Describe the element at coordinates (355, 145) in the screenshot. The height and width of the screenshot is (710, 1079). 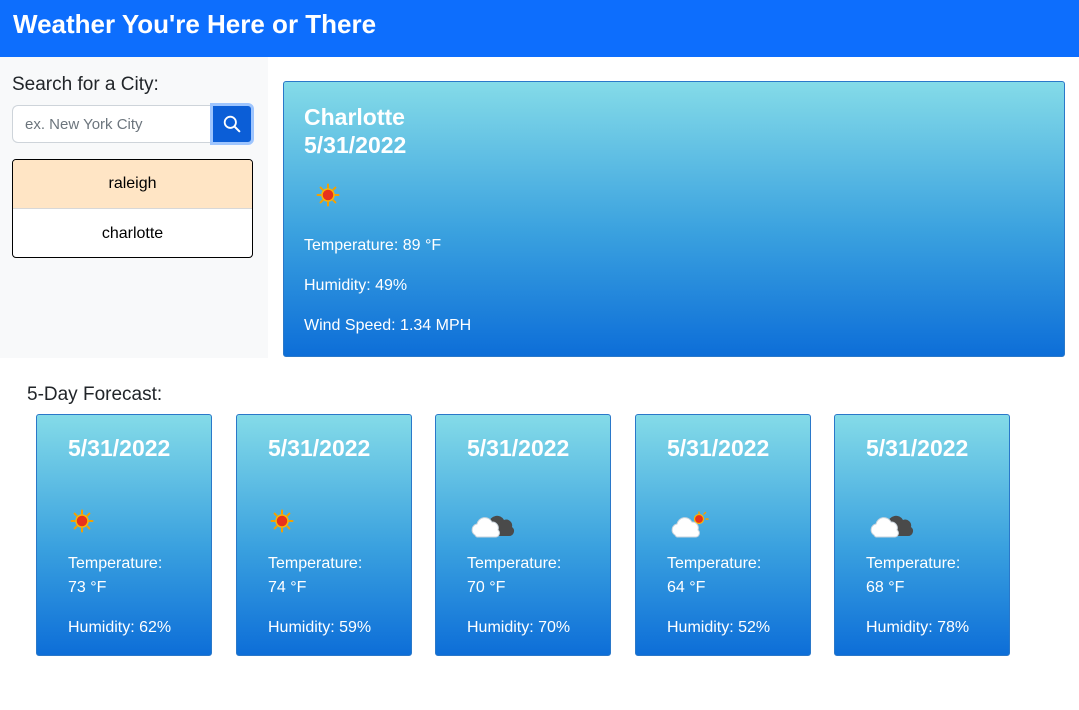
I see `current-date: 5/31/2022` at that location.